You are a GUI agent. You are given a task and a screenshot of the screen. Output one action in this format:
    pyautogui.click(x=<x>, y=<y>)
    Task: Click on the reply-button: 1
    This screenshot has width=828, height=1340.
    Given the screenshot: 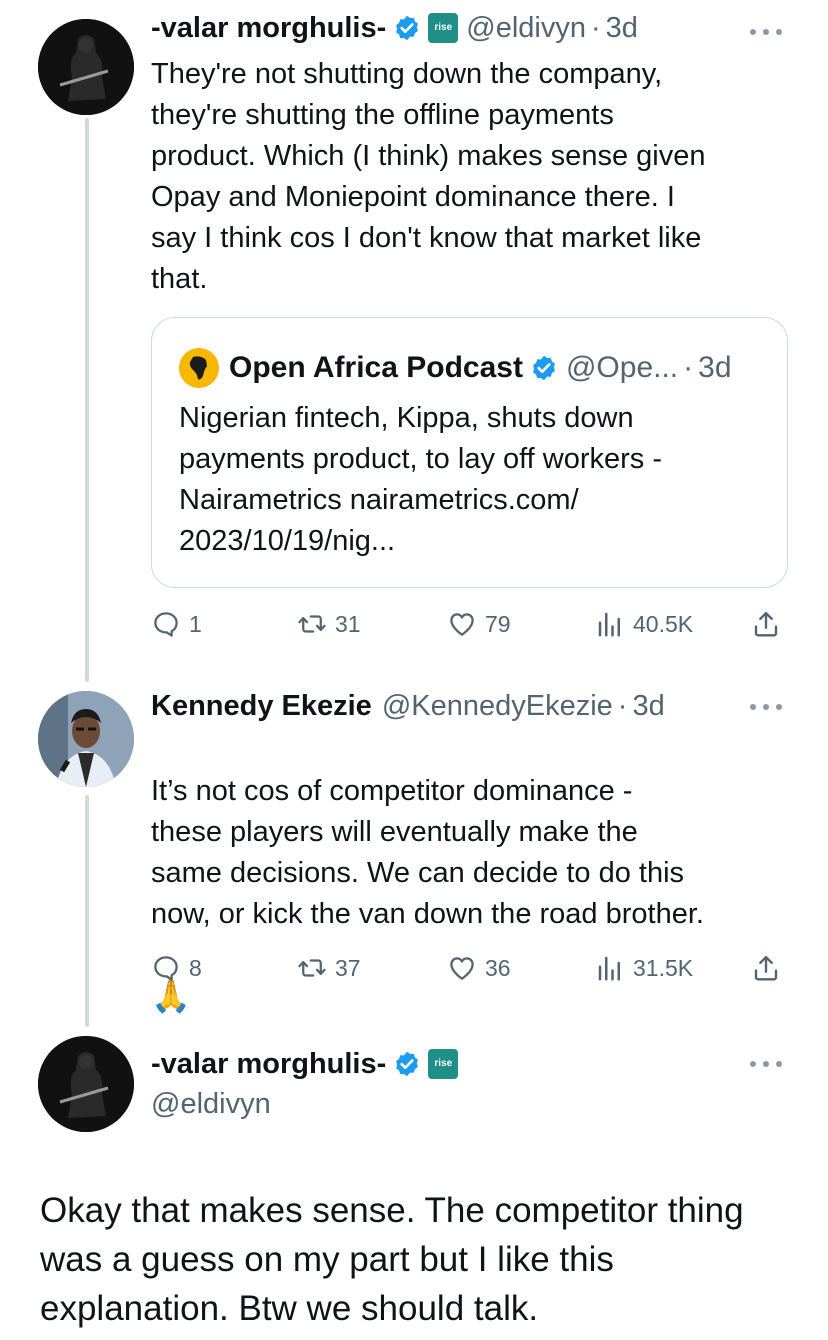 What is the action you would take?
    pyautogui.click(x=176, y=624)
    